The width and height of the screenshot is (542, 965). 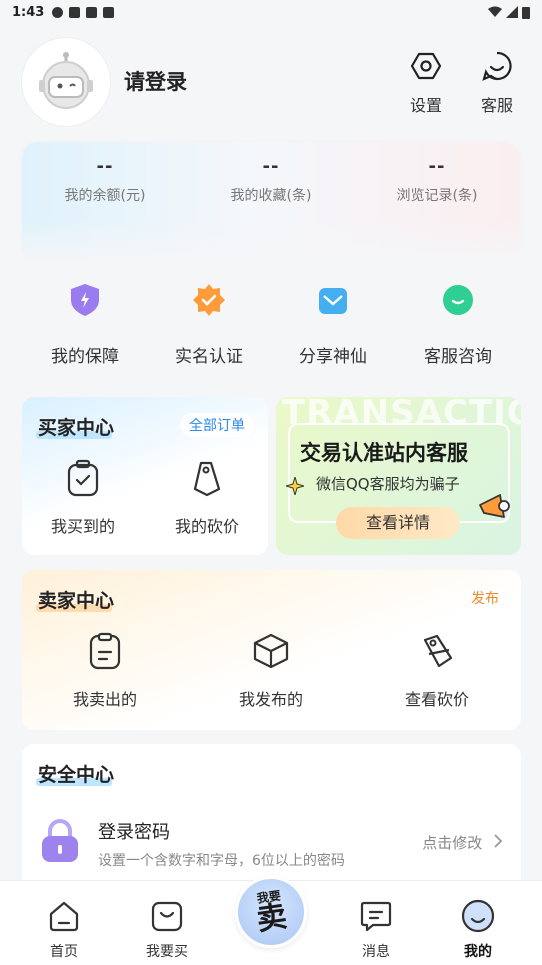 I want to click on sell-button: 我要 卖, so click(x=271, y=912).